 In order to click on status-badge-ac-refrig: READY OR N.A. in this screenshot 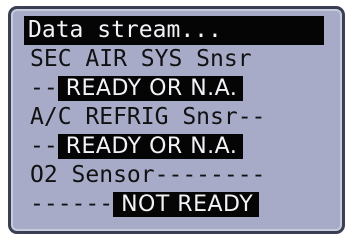, I will do `click(150, 146)`.